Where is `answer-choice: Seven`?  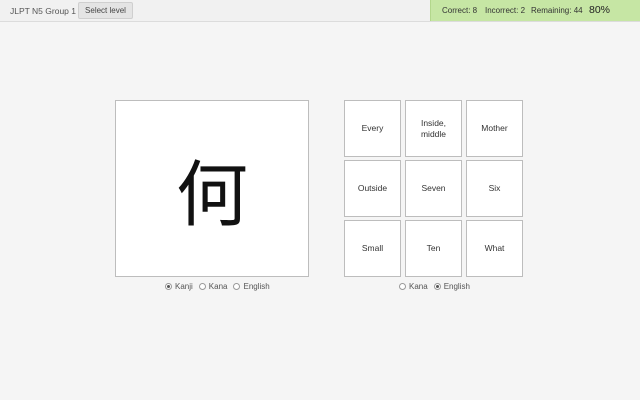 answer-choice: Seven is located at coordinates (433, 188).